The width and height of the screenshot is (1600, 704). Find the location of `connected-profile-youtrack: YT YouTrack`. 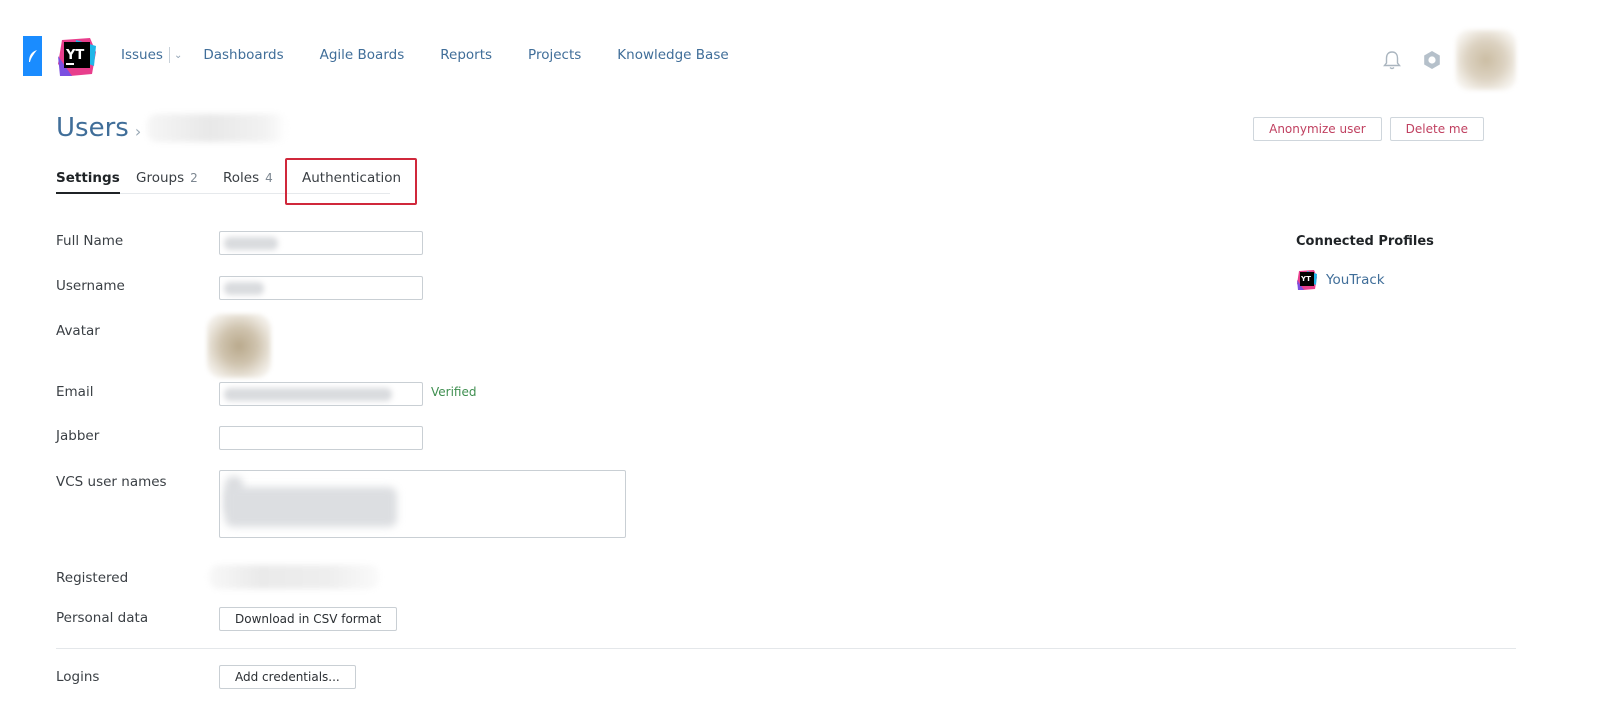

connected-profile-youtrack: YT YouTrack is located at coordinates (1340, 280).